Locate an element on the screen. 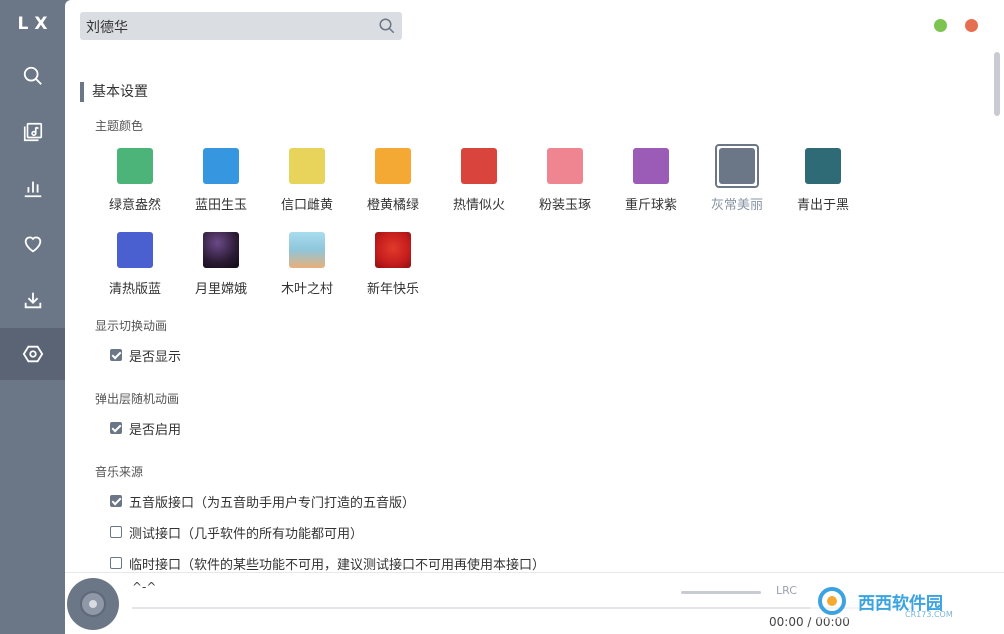 This screenshot has width=1004, height=634. section-title: 基本设置 is located at coordinates (114, 92).